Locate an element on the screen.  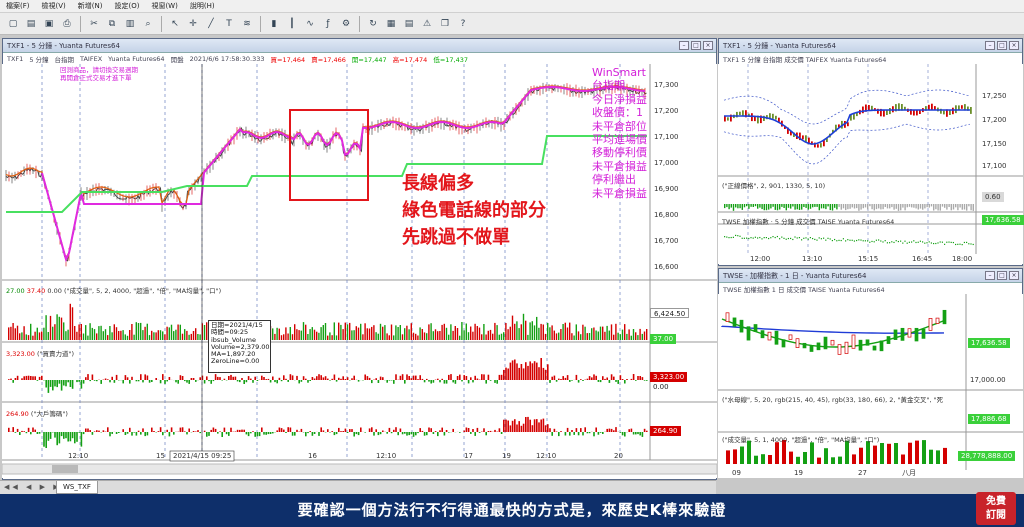
zoom-icon: ⌕ is located at coordinates (148, 24).